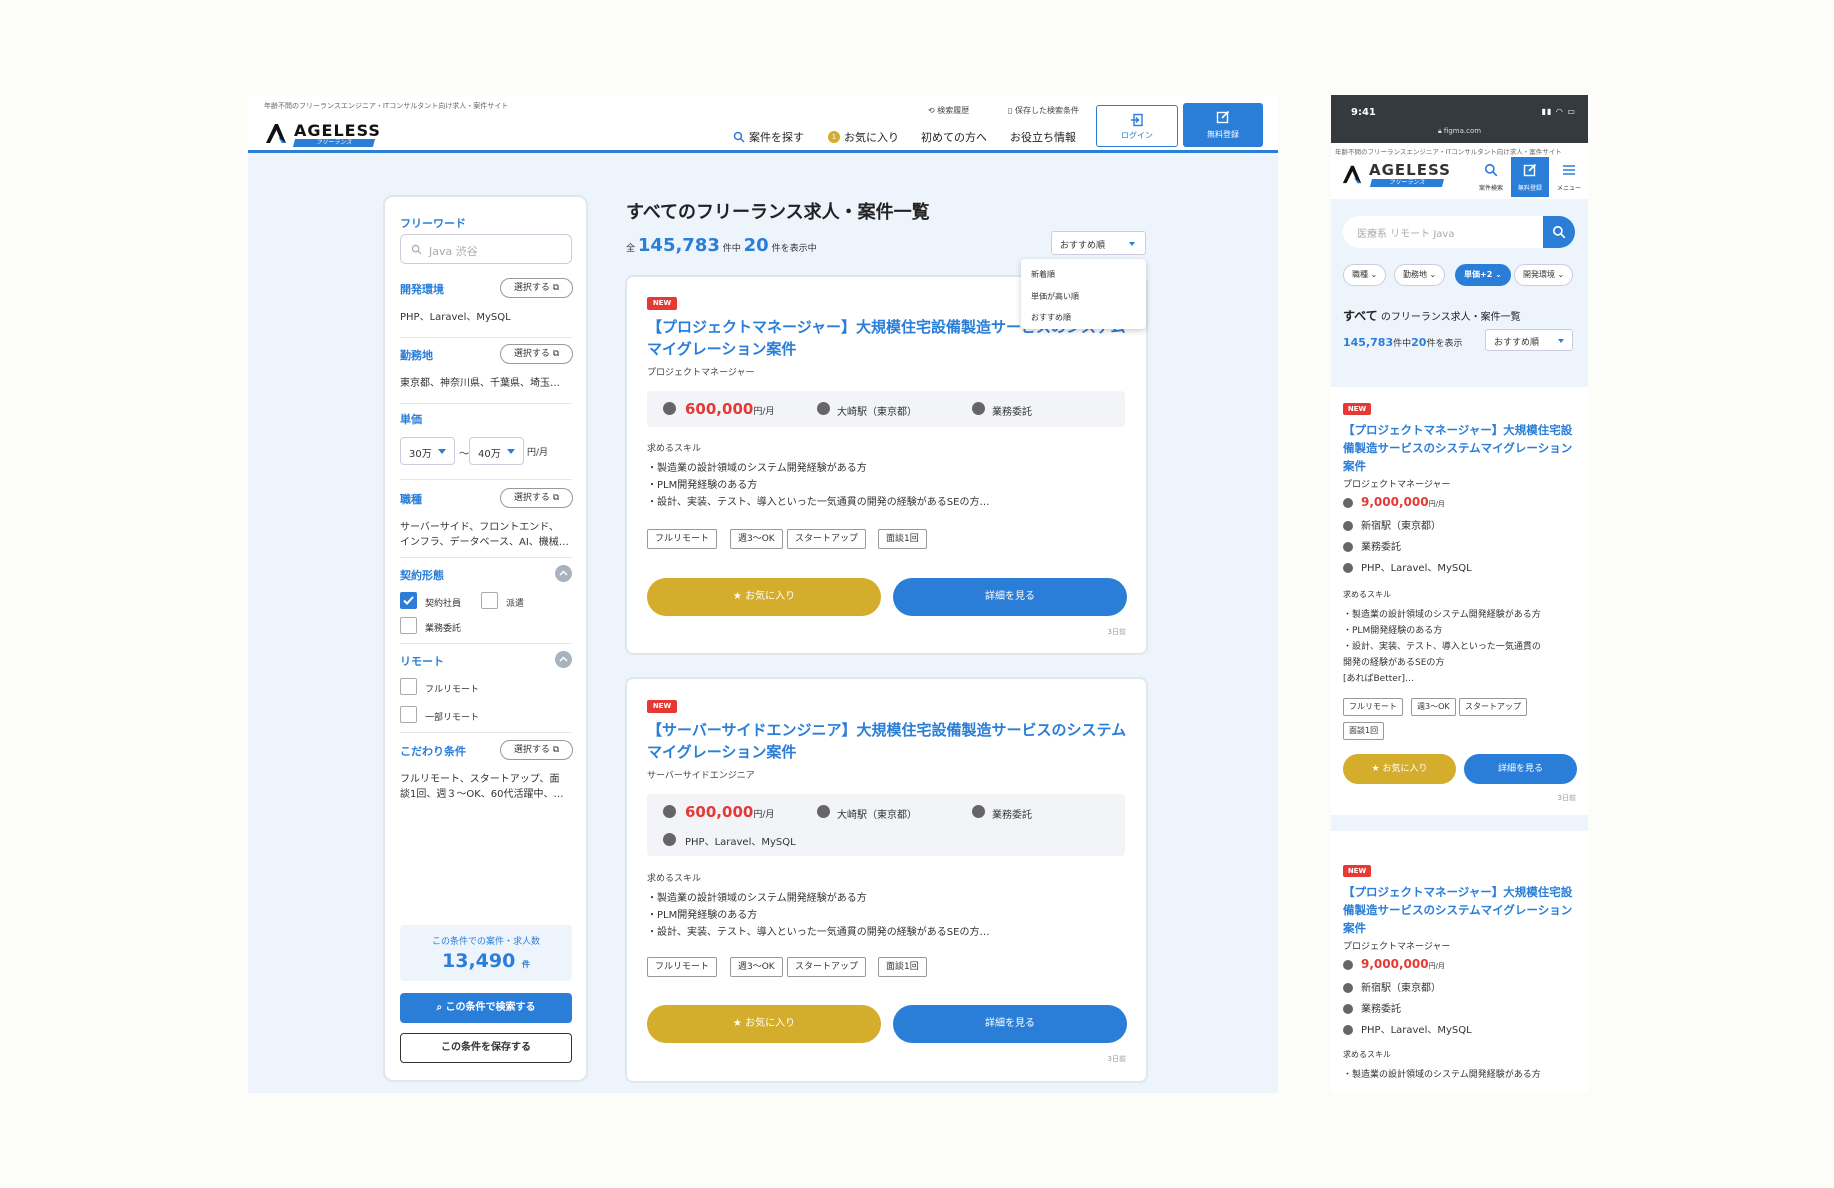  What do you see at coordinates (1420, 275) in the screenshot?
I see `filter-chip: 勤務地 ⌄` at bounding box center [1420, 275].